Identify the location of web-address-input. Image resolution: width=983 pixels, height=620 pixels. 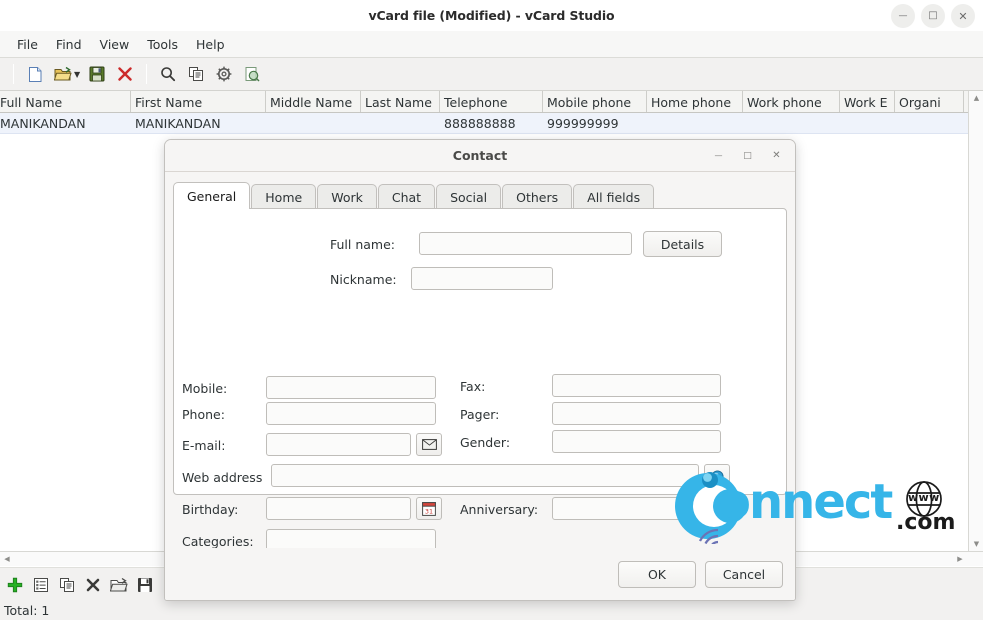
(485, 475).